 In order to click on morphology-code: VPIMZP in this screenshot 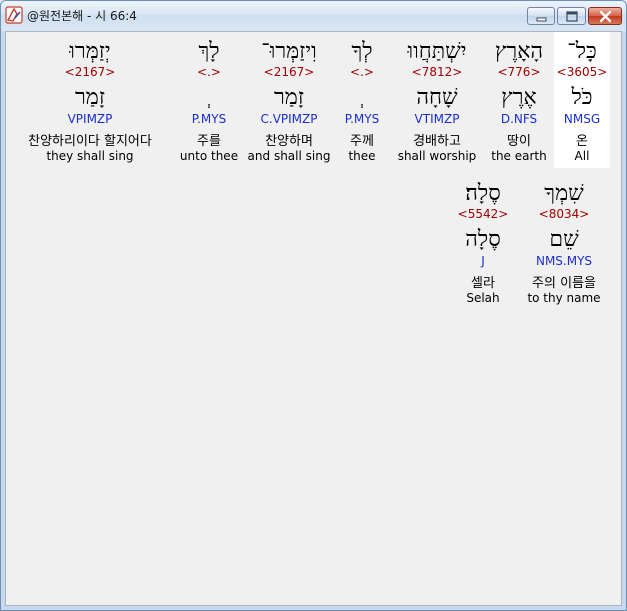, I will do `click(90, 119)`.